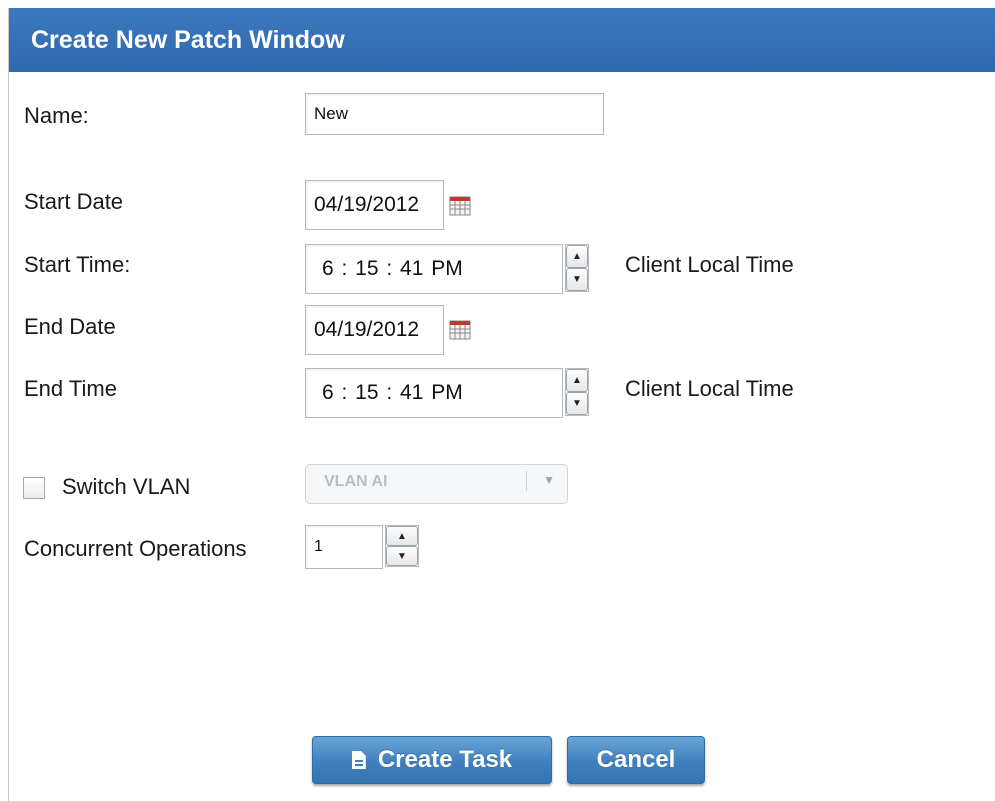 Image resolution: width=995 pixels, height=801 pixels. I want to click on document-icon, so click(358, 760).